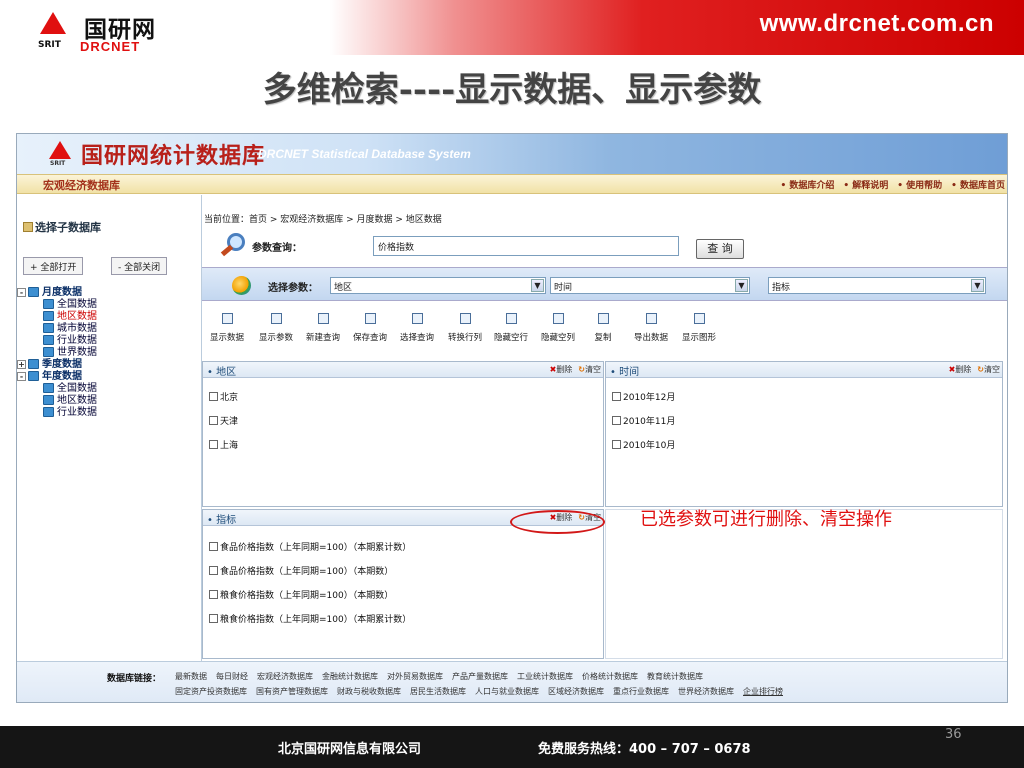 This screenshot has height=768, width=1024. What do you see at coordinates (510, 338) in the screenshot?
I see `toolbar-label: 隐藏空行` at bounding box center [510, 338].